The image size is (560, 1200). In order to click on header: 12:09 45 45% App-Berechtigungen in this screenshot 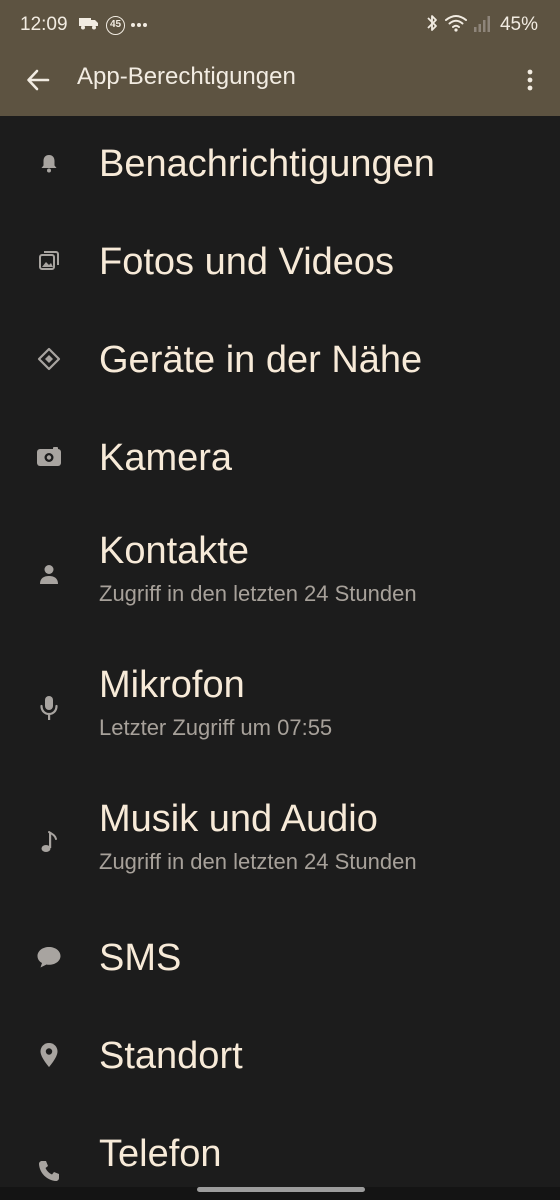, I will do `click(280, 58)`.